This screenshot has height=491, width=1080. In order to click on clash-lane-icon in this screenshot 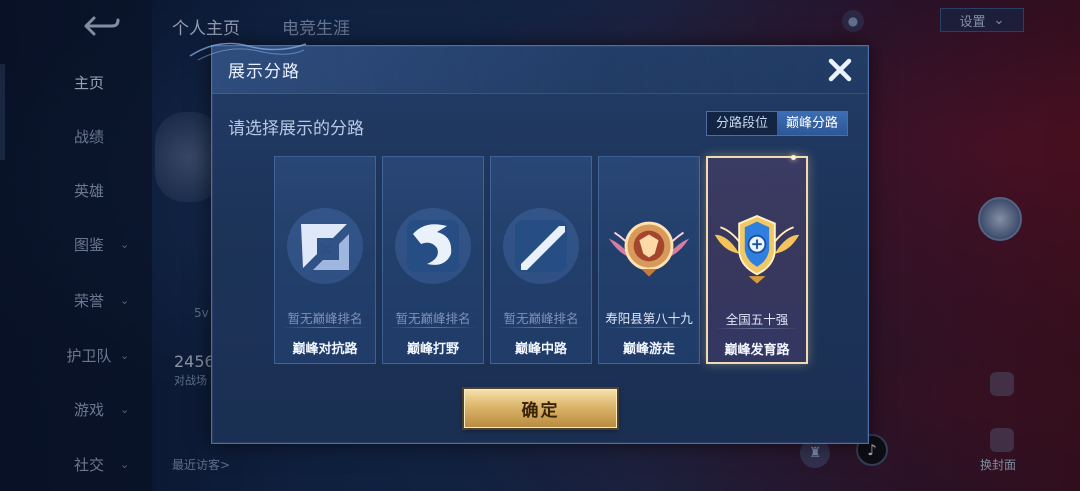, I will do `click(325, 246)`.